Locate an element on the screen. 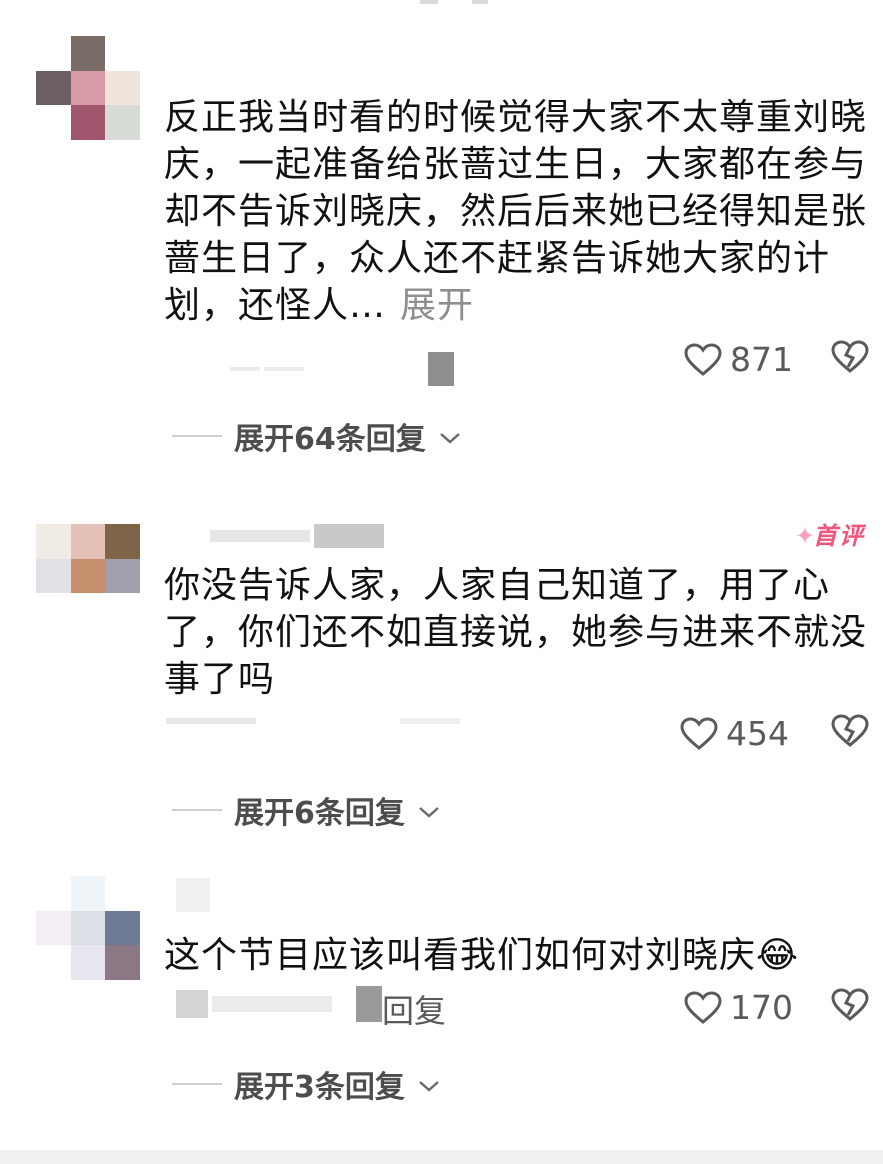  reply-link: 回复 is located at coordinates (414, 1009).